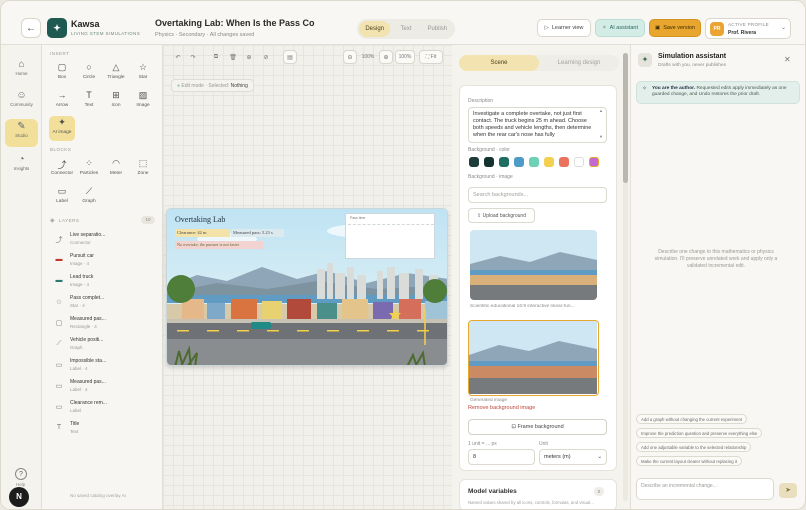  I want to click on duplicate-icon: ⧉, so click(216, 57).